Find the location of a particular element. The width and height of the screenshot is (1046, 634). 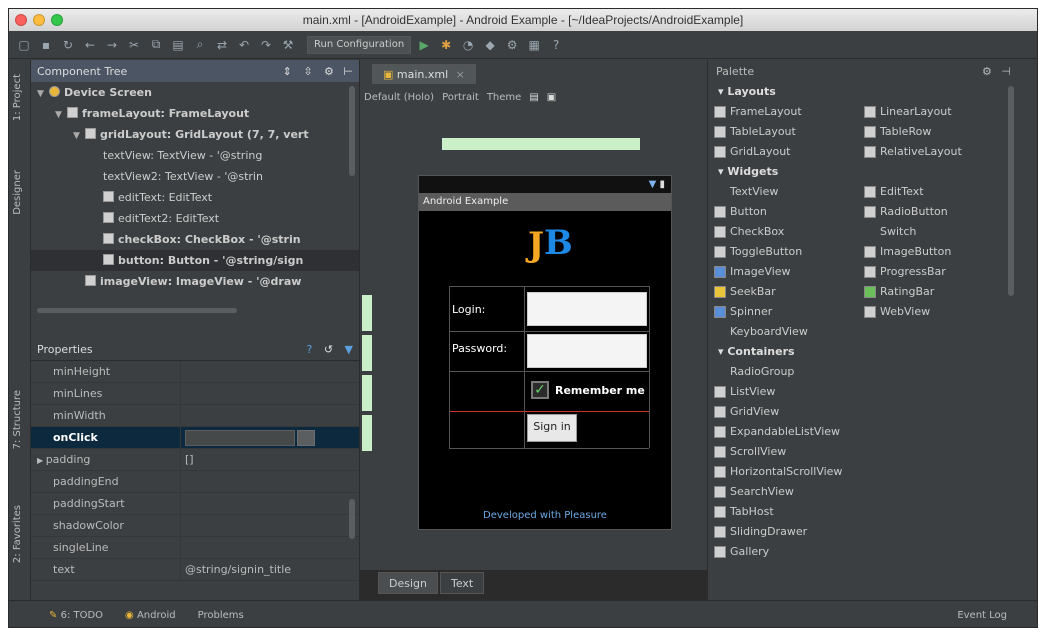

palette-item: Button is located at coordinates (783, 212).